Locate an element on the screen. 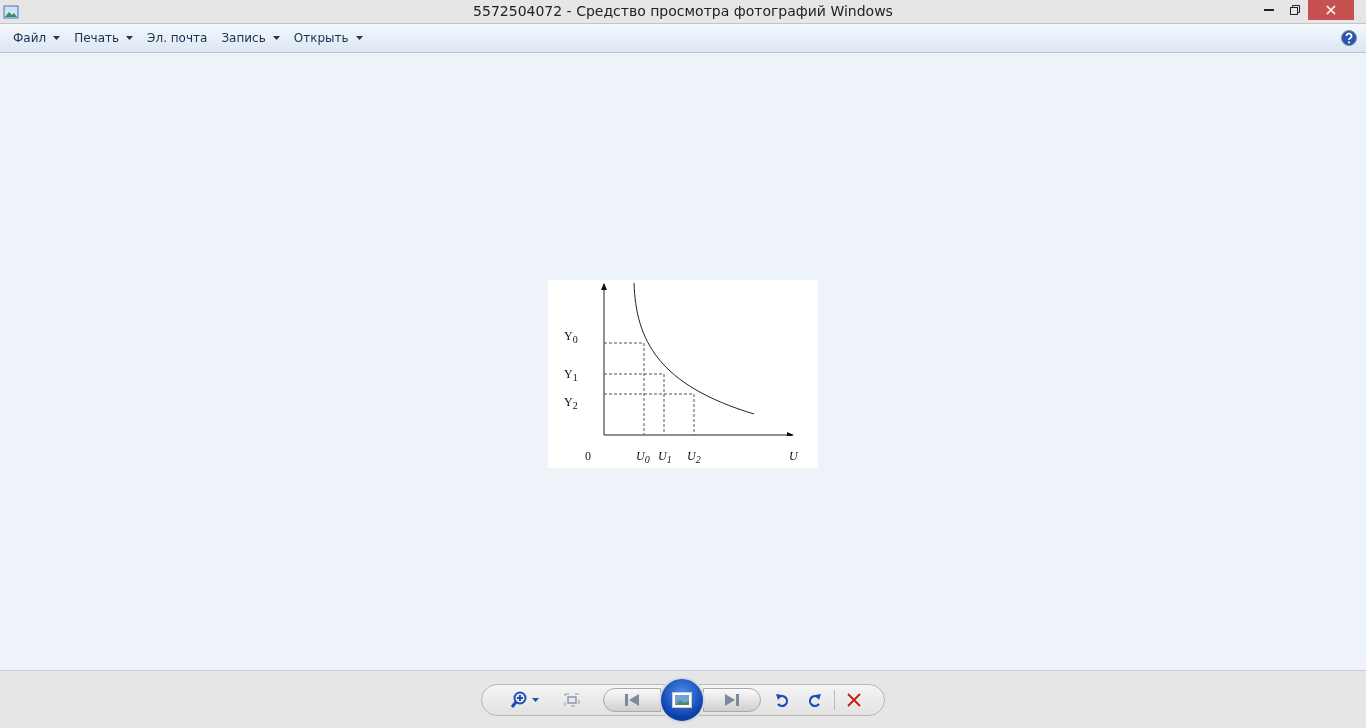 Image resolution: width=1366 pixels, height=728 pixels. menu-item: Эл. почта is located at coordinates (177, 38).